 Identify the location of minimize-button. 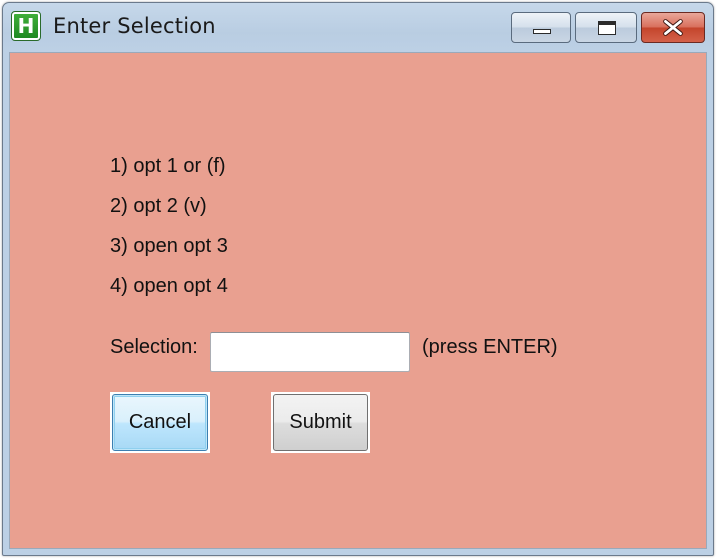
(541, 27).